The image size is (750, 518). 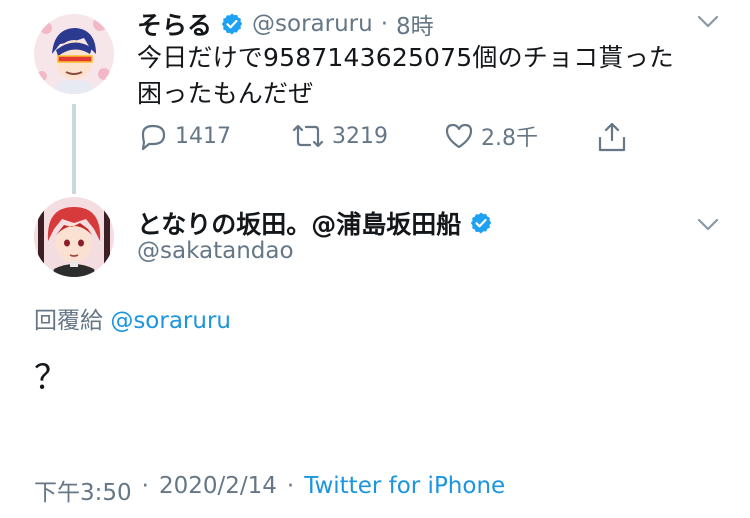 I want to click on retweet-count: 3219, so click(x=360, y=136).